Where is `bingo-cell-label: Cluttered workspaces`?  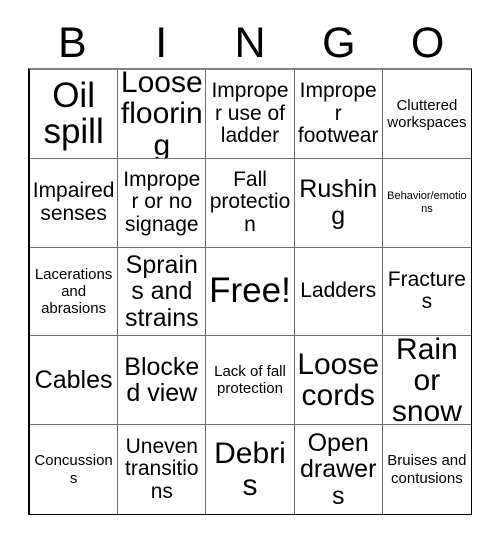
bingo-cell-label: Cluttered workspaces is located at coordinates (427, 113).